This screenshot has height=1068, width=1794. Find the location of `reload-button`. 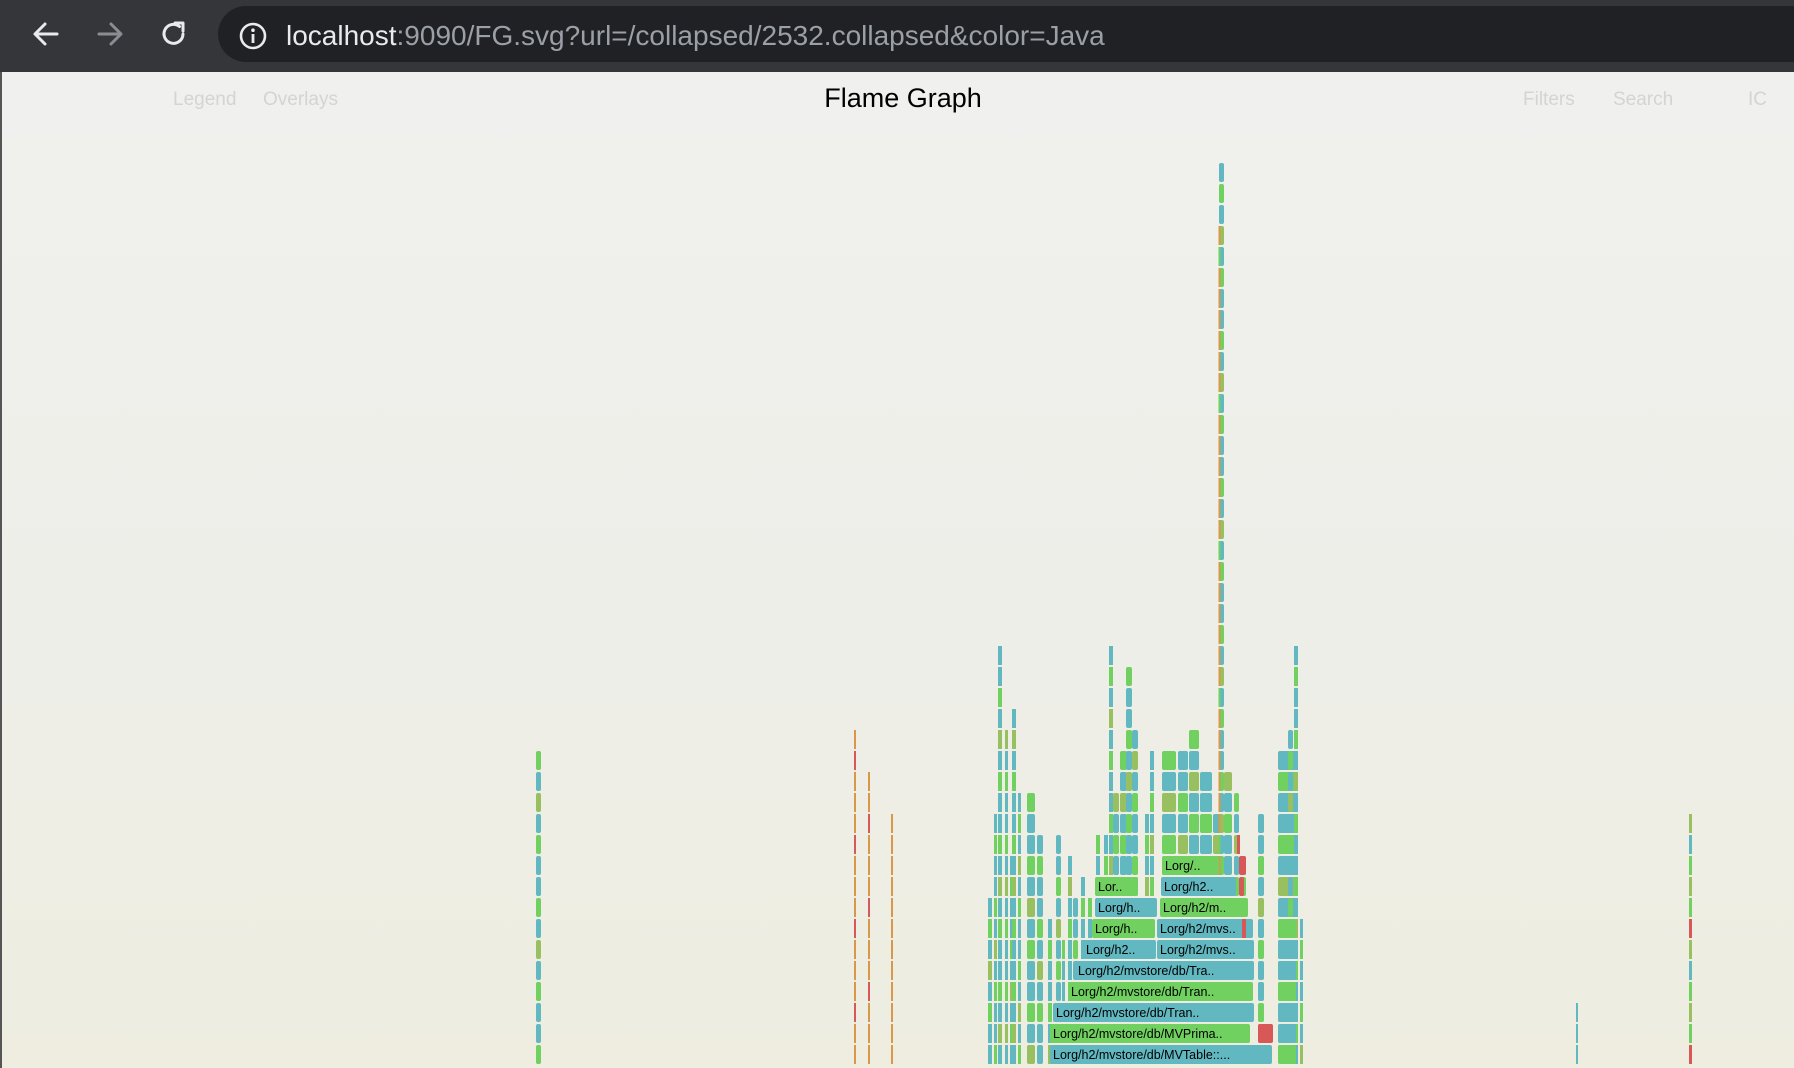

reload-button is located at coordinates (174, 34).